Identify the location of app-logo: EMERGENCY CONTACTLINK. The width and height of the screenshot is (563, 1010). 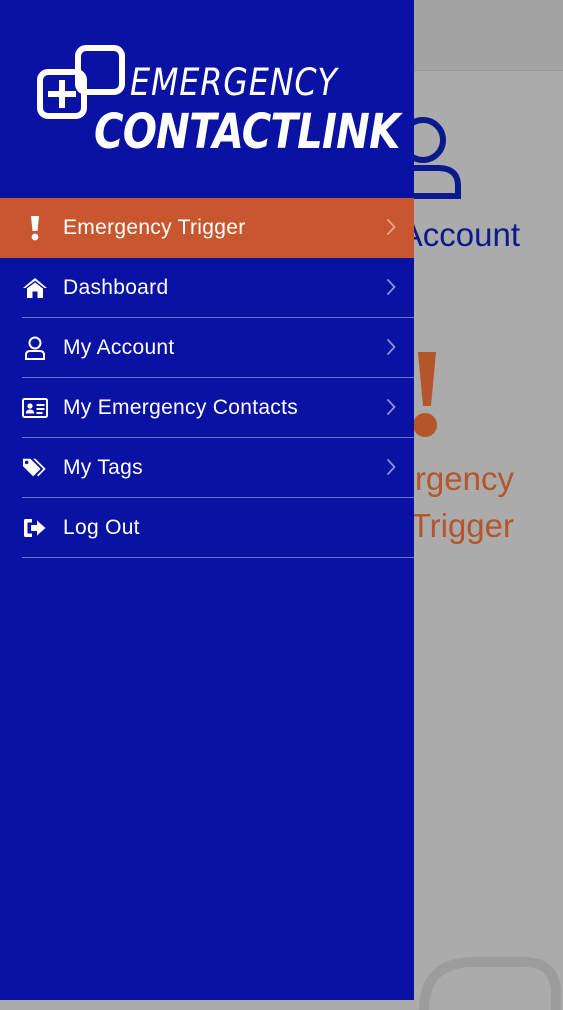
(218, 106).